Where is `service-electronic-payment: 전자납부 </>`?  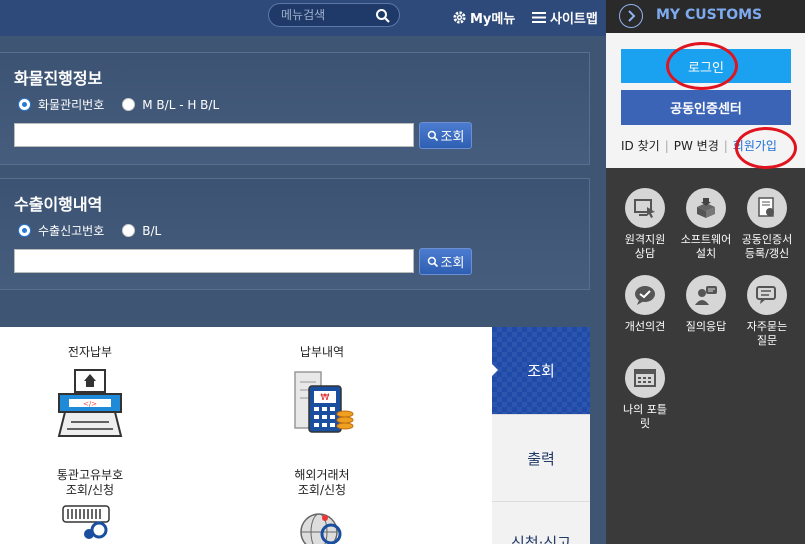
service-electronic-payment: 전자납부 </> is located at coordinates (90, 396).